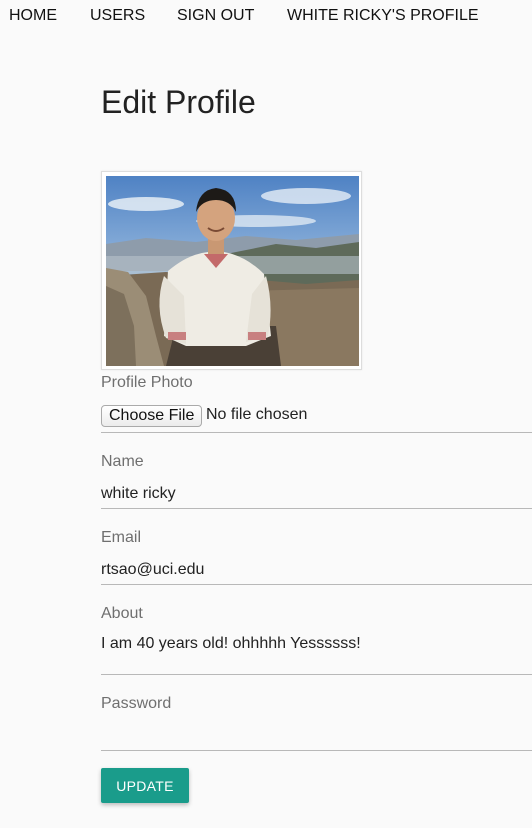 This screenshot has width=532, height=828. I want to click on name-label: Name, so click(122, 461).